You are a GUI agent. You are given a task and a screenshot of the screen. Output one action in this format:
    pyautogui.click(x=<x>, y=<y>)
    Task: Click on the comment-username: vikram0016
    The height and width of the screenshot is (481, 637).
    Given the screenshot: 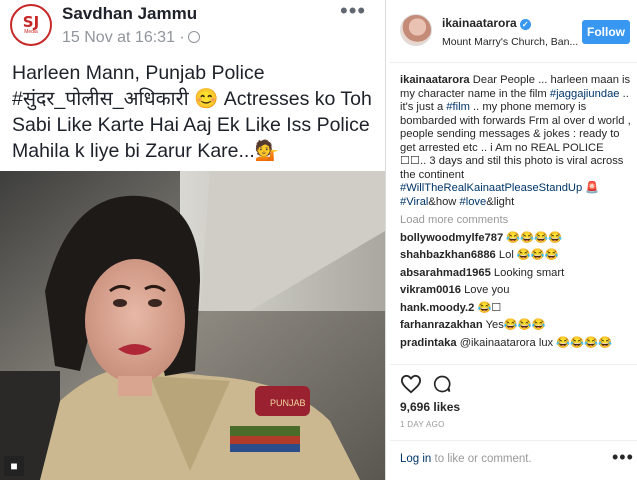 What is the action you would take?
    pyautogui.click(x=430, y=290)
    